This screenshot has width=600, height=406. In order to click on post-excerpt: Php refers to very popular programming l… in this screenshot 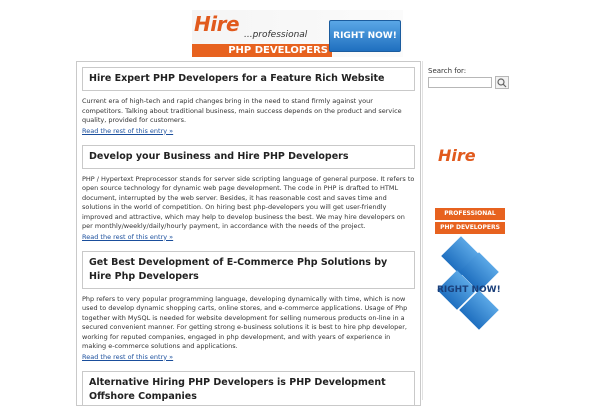, I will do `click(248, 323)`.